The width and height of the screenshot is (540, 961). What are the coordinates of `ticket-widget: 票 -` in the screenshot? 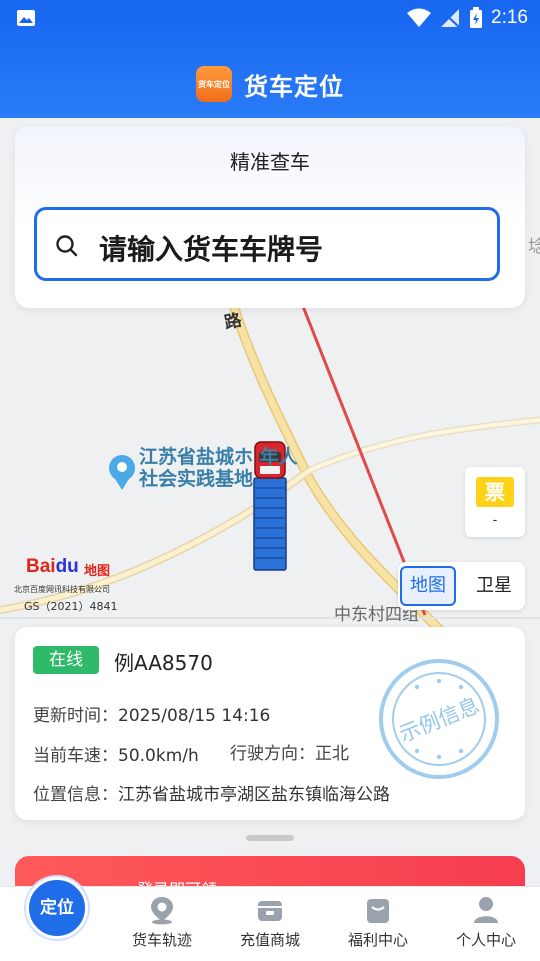 It's located at (495, 502).